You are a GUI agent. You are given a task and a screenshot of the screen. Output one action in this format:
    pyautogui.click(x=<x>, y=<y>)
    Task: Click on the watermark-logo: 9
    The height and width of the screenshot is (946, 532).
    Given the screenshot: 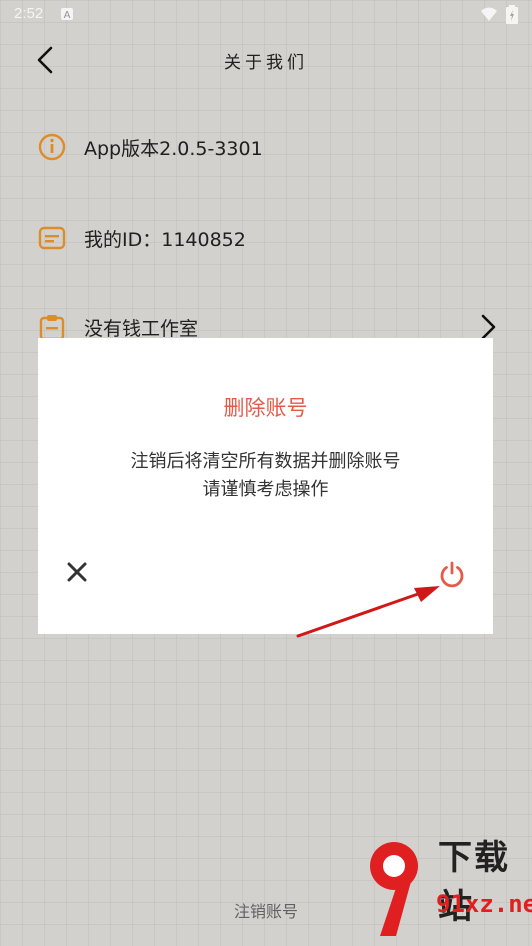 What is the action you would take?
    pyautogui.click(x=394, y=889)
    